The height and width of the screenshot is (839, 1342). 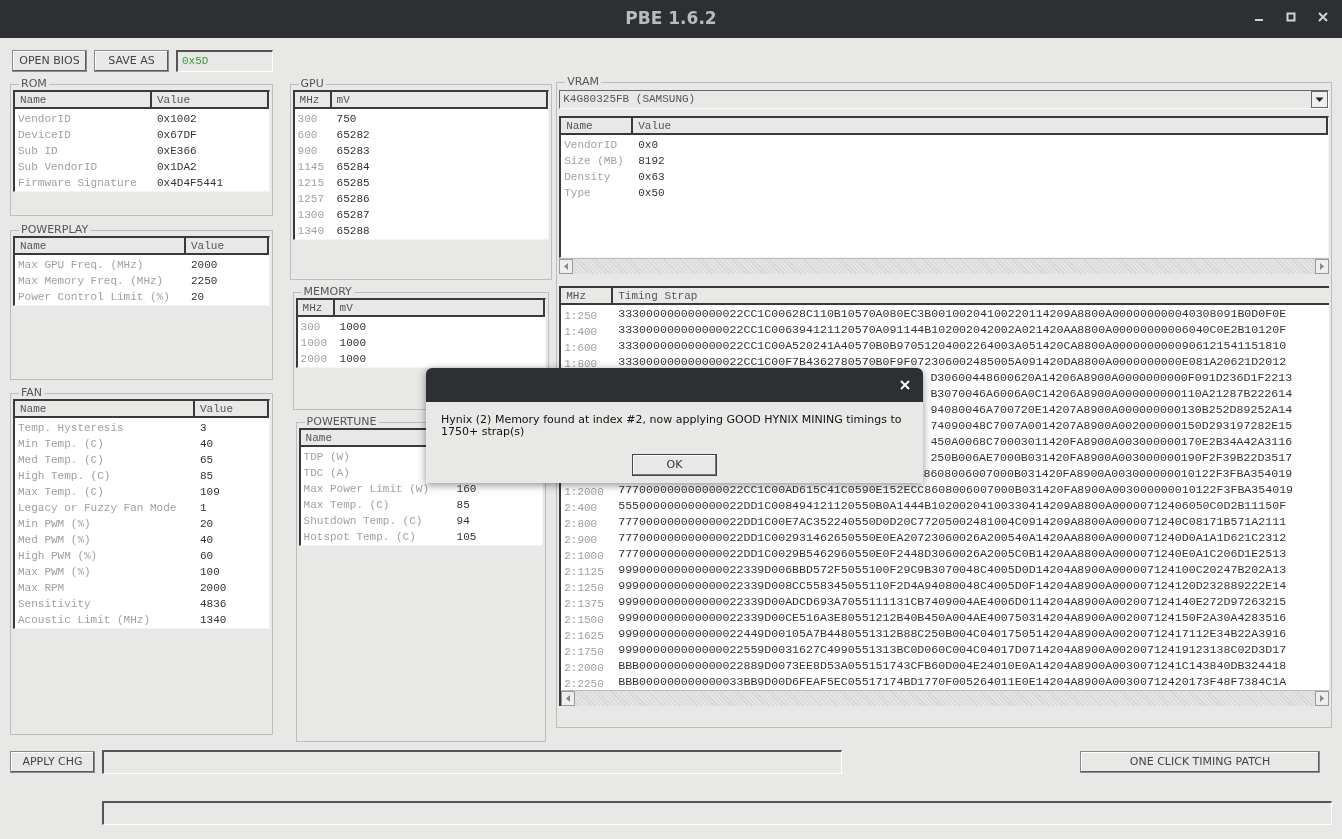 What do you see at coordinates (952, 586) in the screenshot?
I see `table-cell-text: 999000000000000022339D008CC558345055110F2D4A94080048C4005D0F14204A8900A000007124120D232889222E14` at bounding box center [952, 586].